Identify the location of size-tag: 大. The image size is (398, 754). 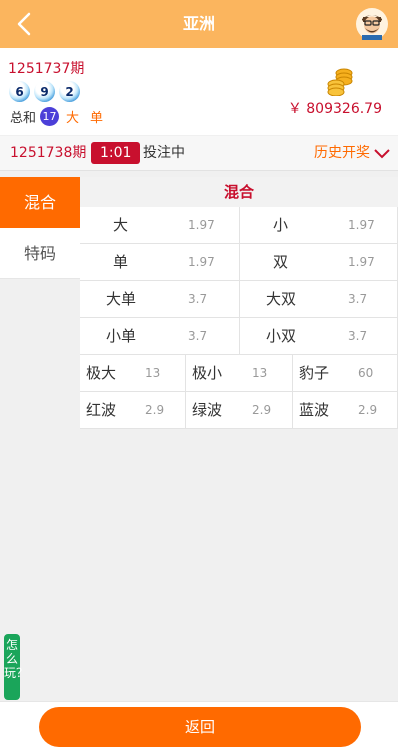
(73, 118).